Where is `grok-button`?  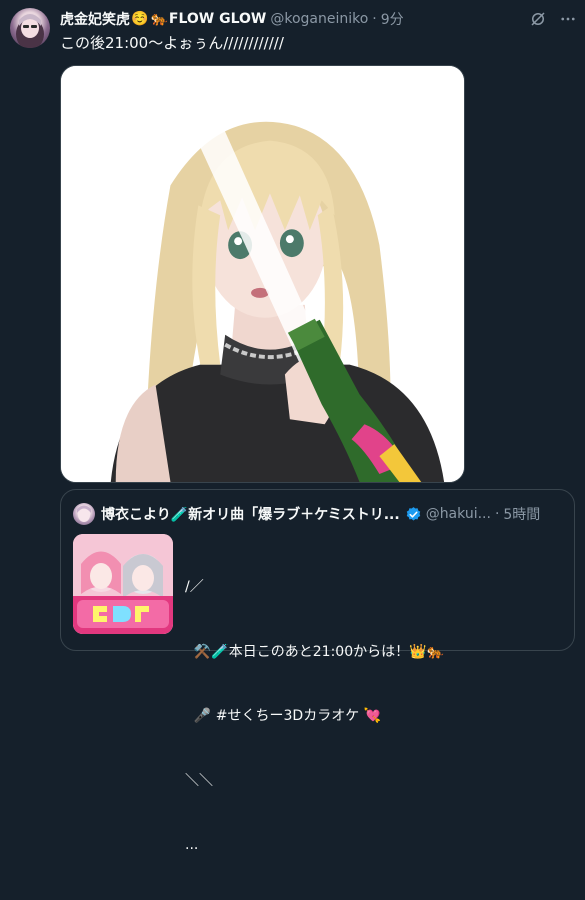 grok-button is located at coordinates (538, 19).